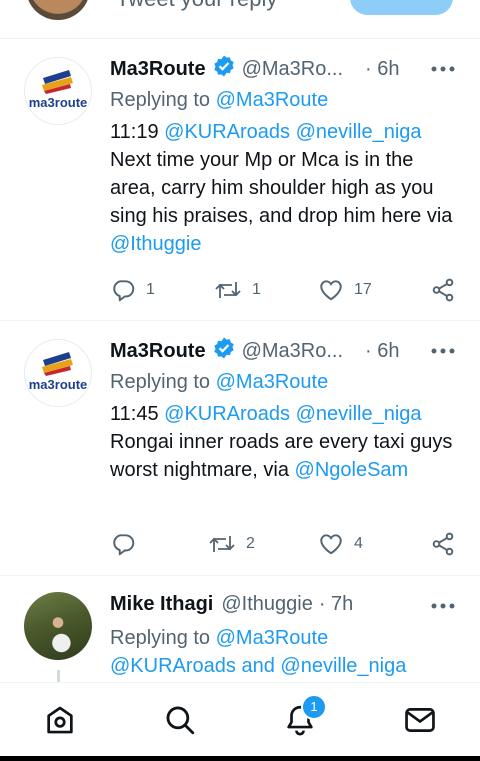 Image resolution: width=480 pixels, height=761 pixels. What do you see at coordinates (285, 544) in the screenshot?
I see `tweet-actions: 2 4` at bounding box center [285, 544].